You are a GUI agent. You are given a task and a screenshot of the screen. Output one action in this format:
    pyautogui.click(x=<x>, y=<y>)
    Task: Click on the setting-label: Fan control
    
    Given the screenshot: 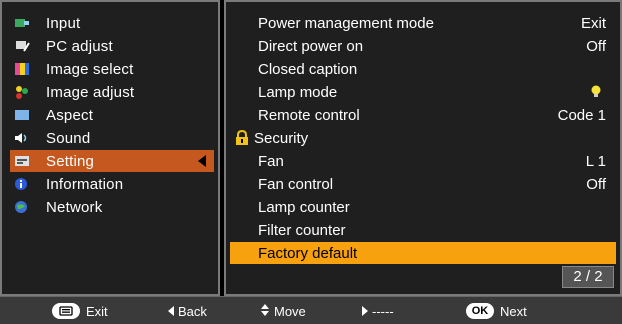 What is the action you would take?
    pyautogui.click(x=296, y=184)
    